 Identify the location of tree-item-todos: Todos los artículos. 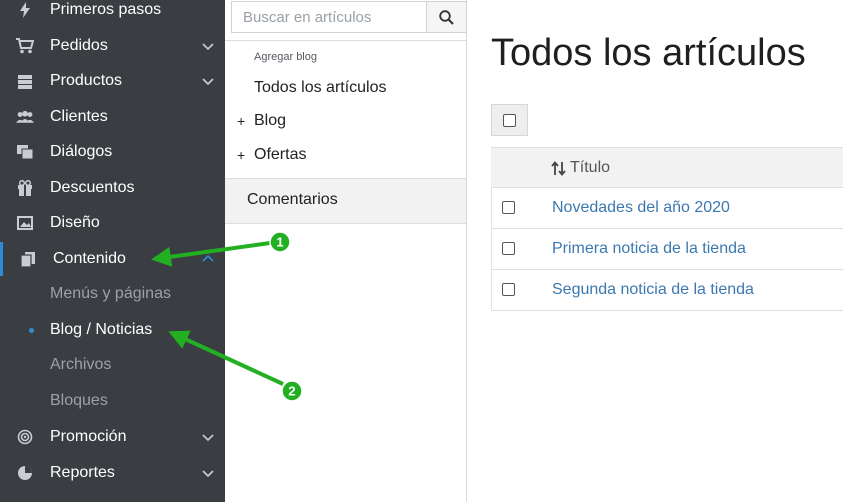
(320, 88).